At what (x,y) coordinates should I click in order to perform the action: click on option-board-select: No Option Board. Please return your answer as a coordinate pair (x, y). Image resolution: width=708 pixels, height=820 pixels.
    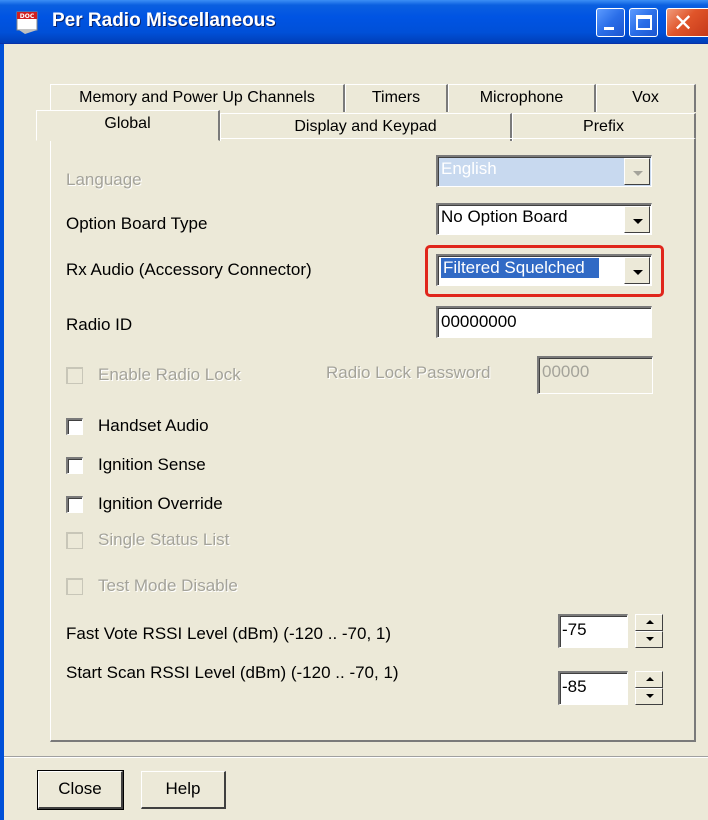
    Looking at the image, I should click on (544, 219).